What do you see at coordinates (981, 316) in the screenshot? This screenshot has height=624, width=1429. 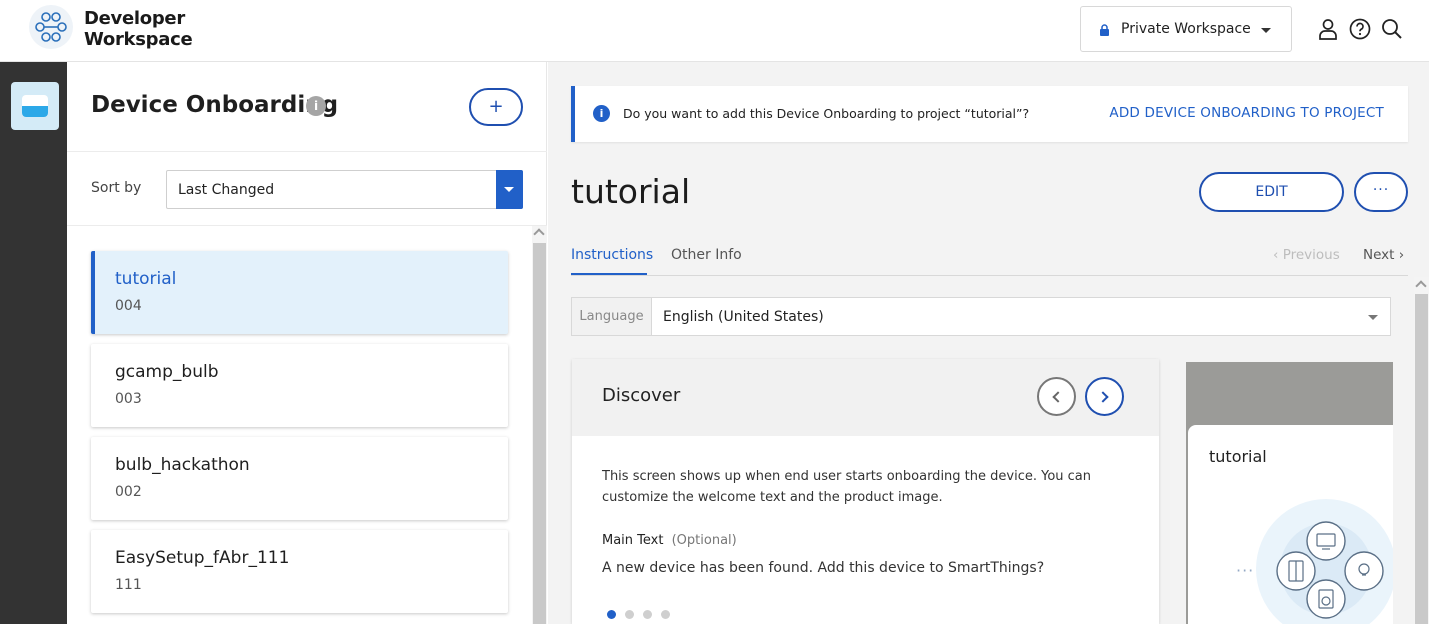 I see `language-select: Language English (United States)` at bounding box center [981, 316].